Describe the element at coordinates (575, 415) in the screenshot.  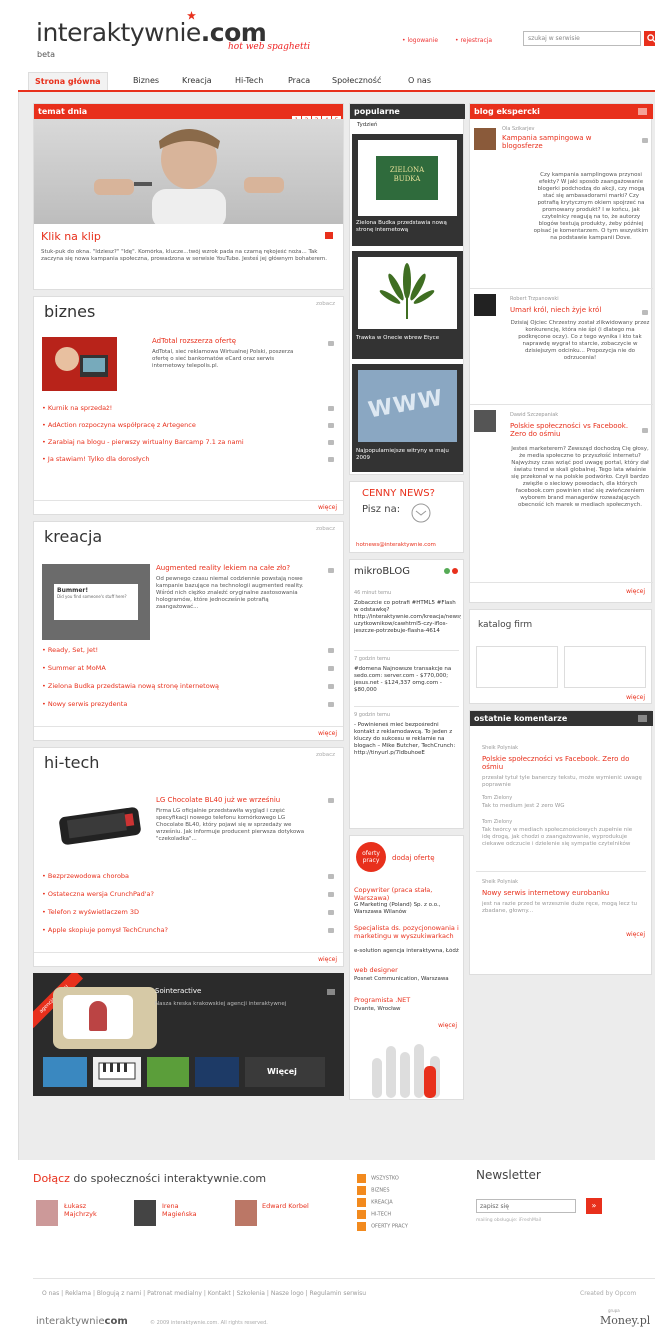
I see `blog-author-3: Dawid Szczepaniak` at that location.